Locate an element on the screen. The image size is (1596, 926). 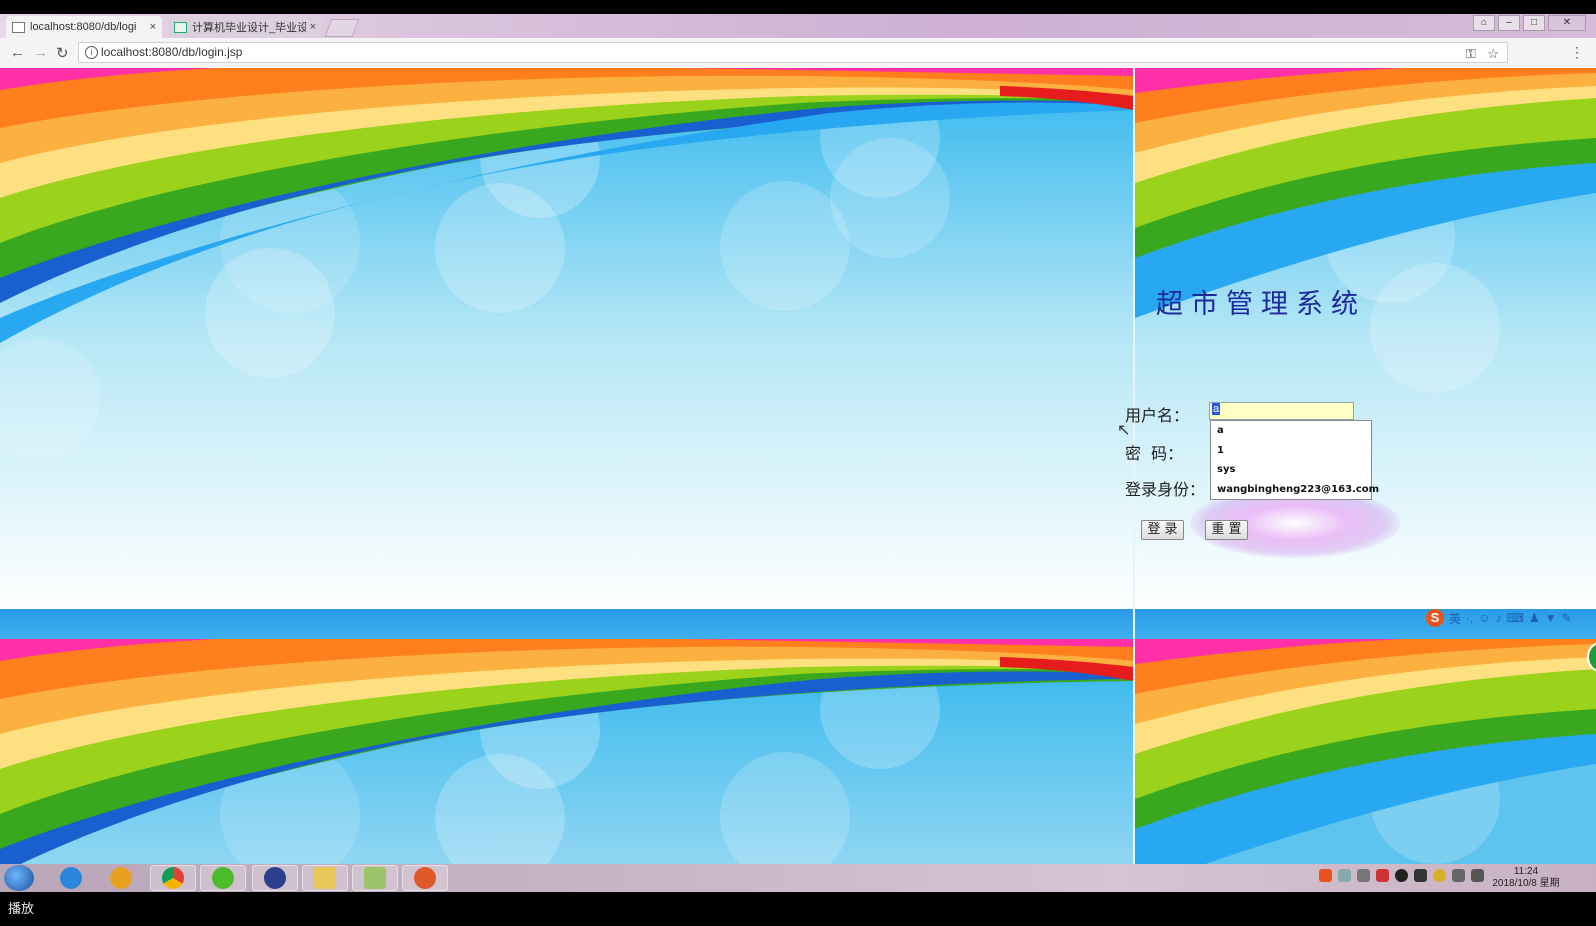
login-button: 登 录 is located at coordinates (1162, 530).